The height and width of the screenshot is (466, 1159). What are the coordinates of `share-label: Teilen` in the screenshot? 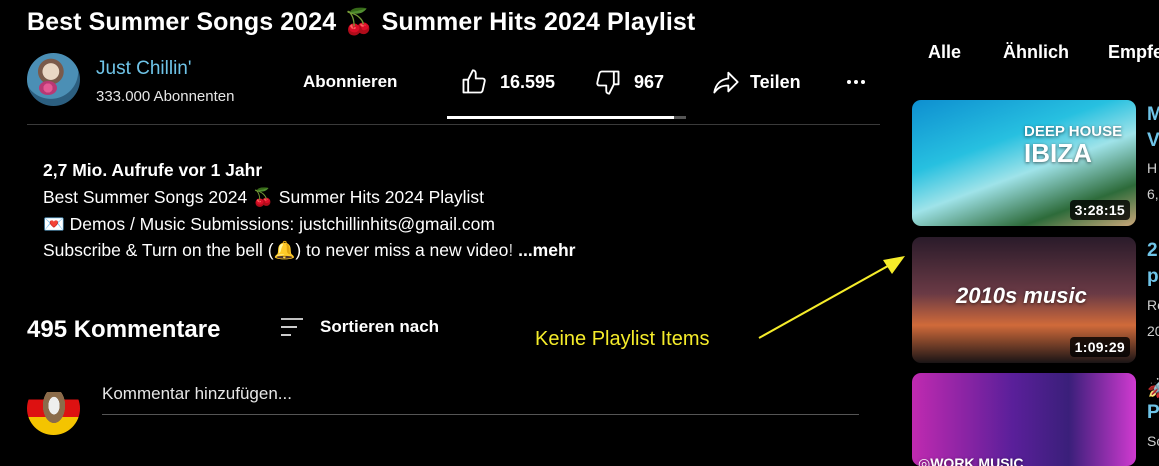 It's located at (775, 81).